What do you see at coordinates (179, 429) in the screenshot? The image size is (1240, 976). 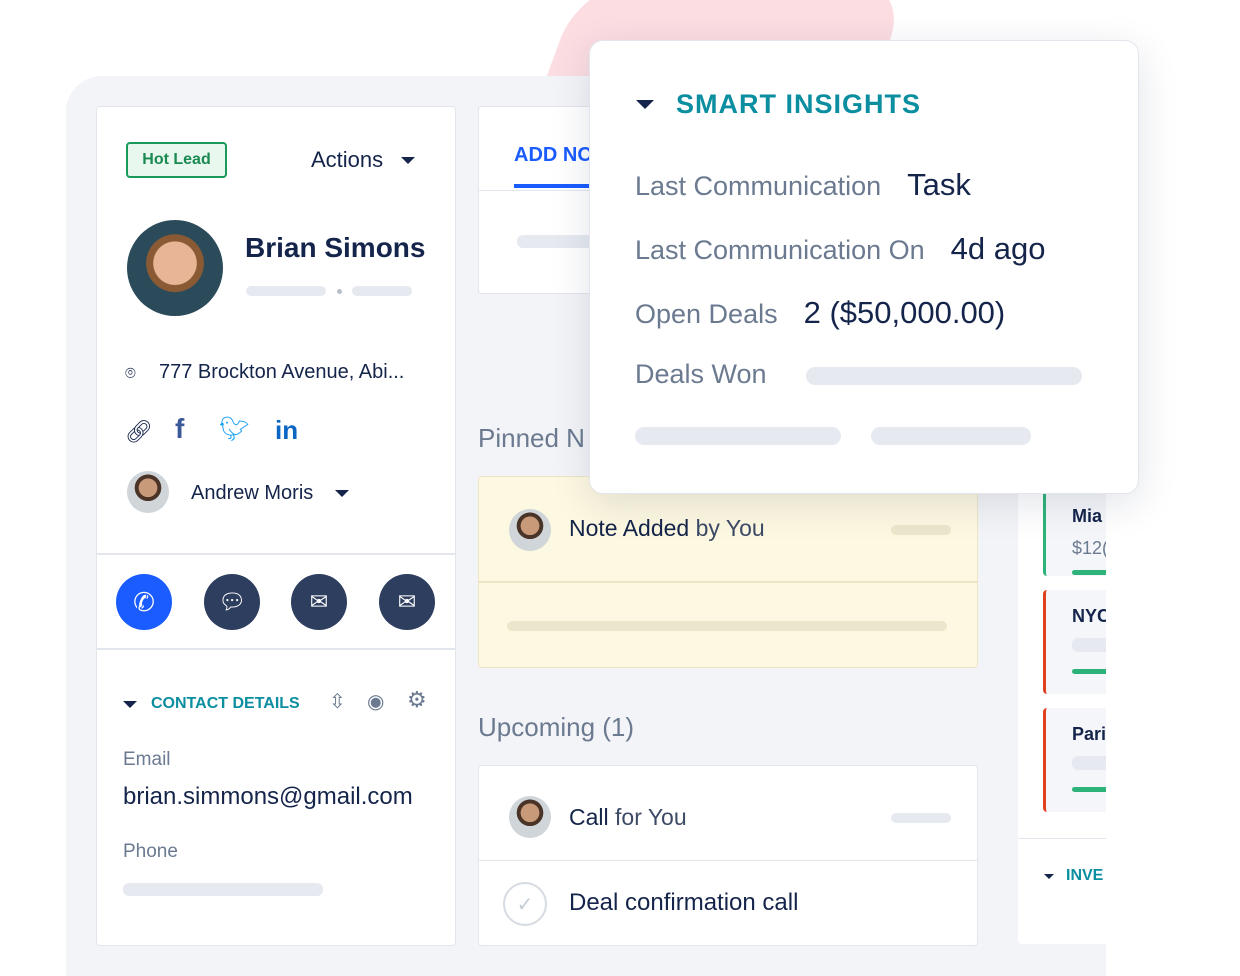 I see `facebook-icon: f` at bounding box center [179, 429].